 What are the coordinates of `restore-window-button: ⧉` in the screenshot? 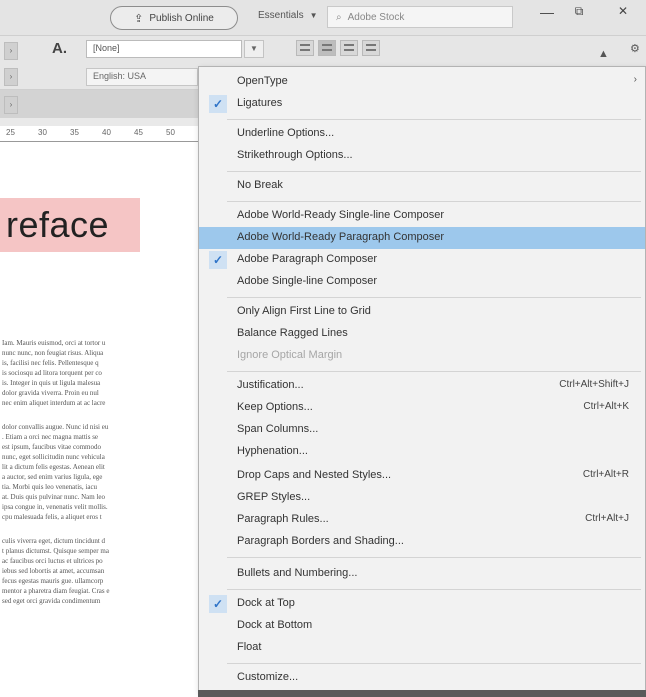 It's located at (579, 15).